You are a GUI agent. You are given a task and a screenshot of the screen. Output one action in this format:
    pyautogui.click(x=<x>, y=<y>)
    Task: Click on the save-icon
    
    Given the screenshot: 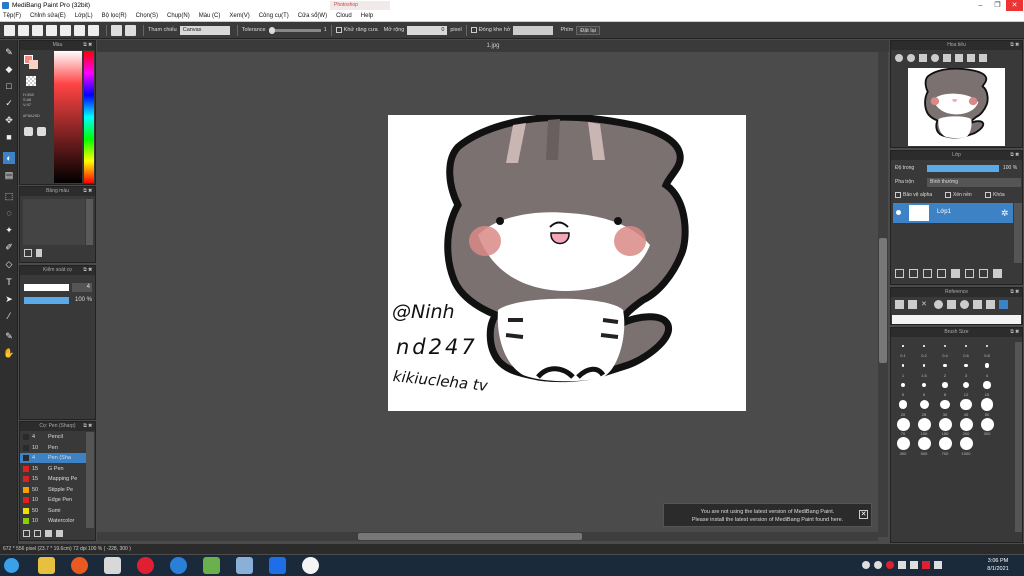 What is the action you would take?
    pyautogui.click(x=37, y=30)
    